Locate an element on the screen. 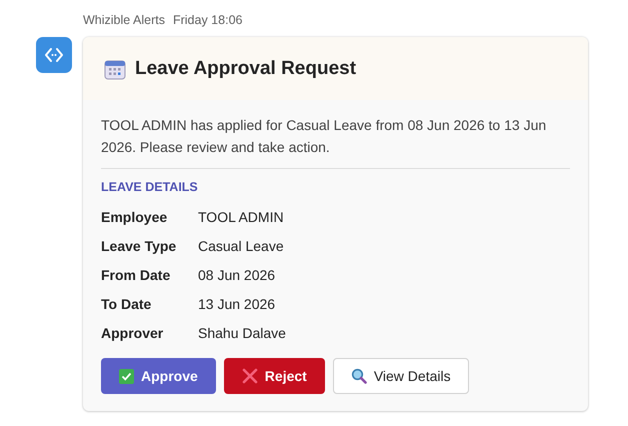  check-icon is located at coordinates (126, 376).